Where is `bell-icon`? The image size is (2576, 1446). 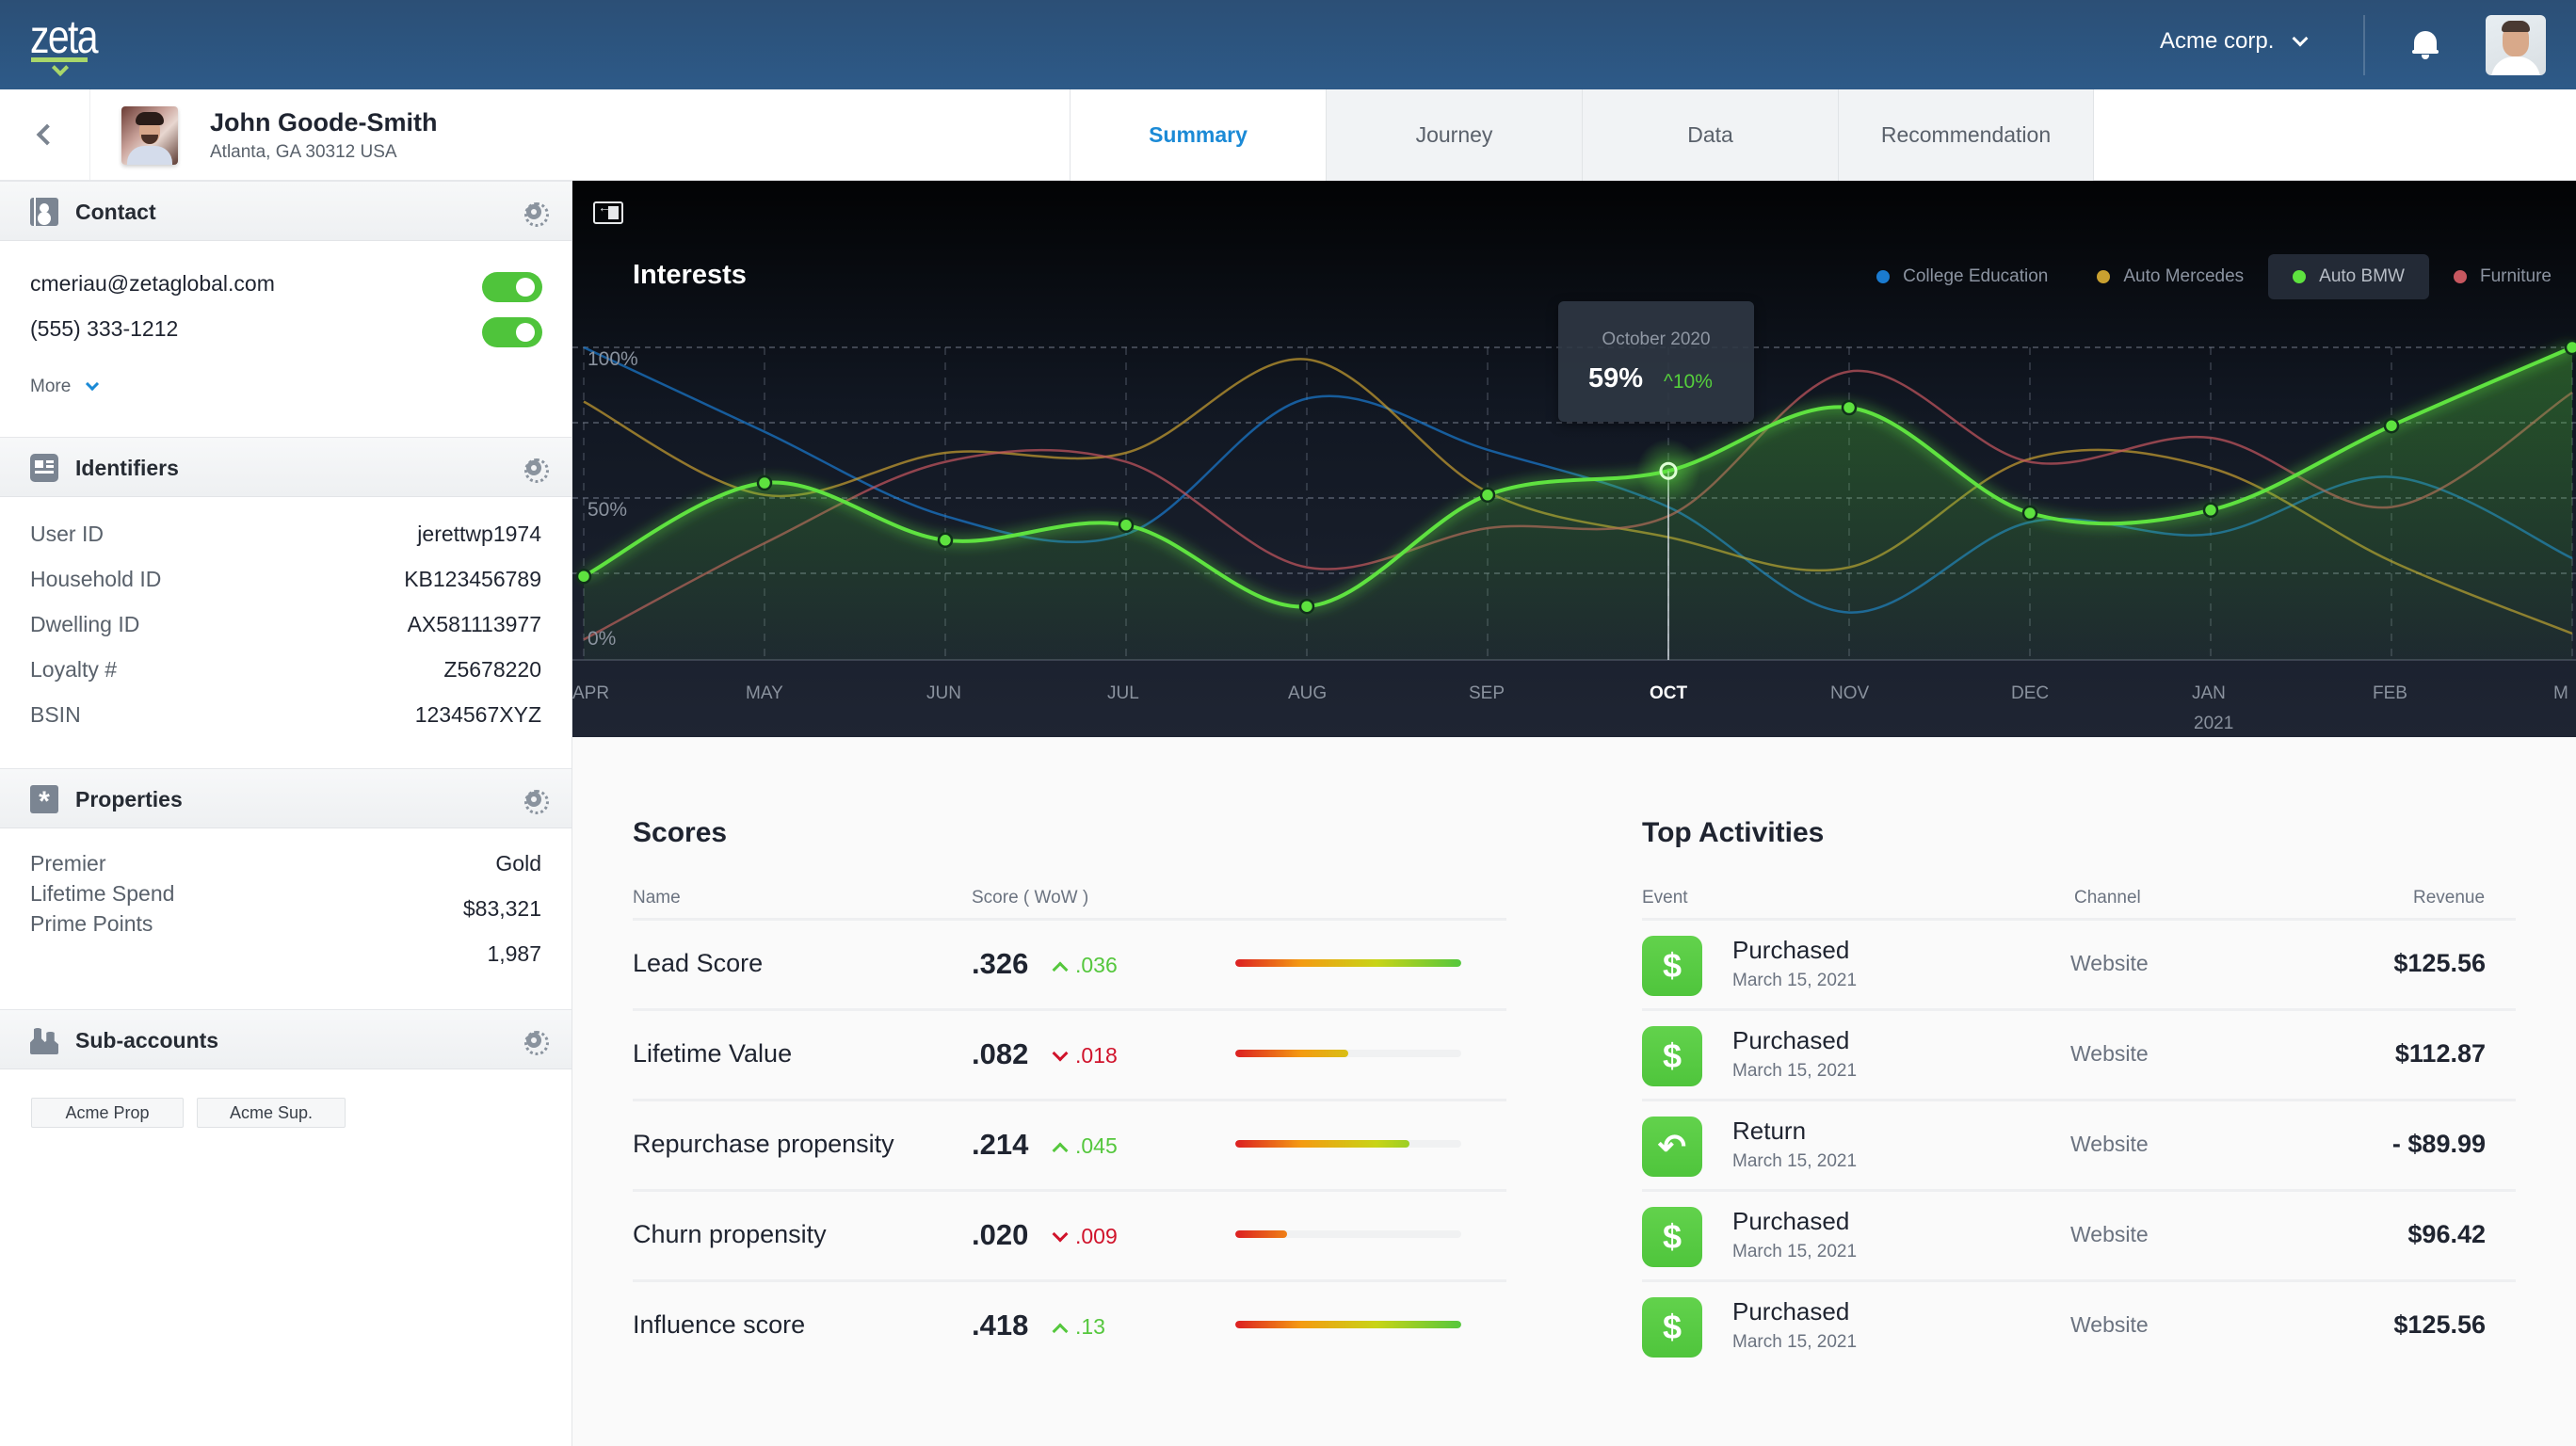 bell-icon is located at coordinates (2425, 44).